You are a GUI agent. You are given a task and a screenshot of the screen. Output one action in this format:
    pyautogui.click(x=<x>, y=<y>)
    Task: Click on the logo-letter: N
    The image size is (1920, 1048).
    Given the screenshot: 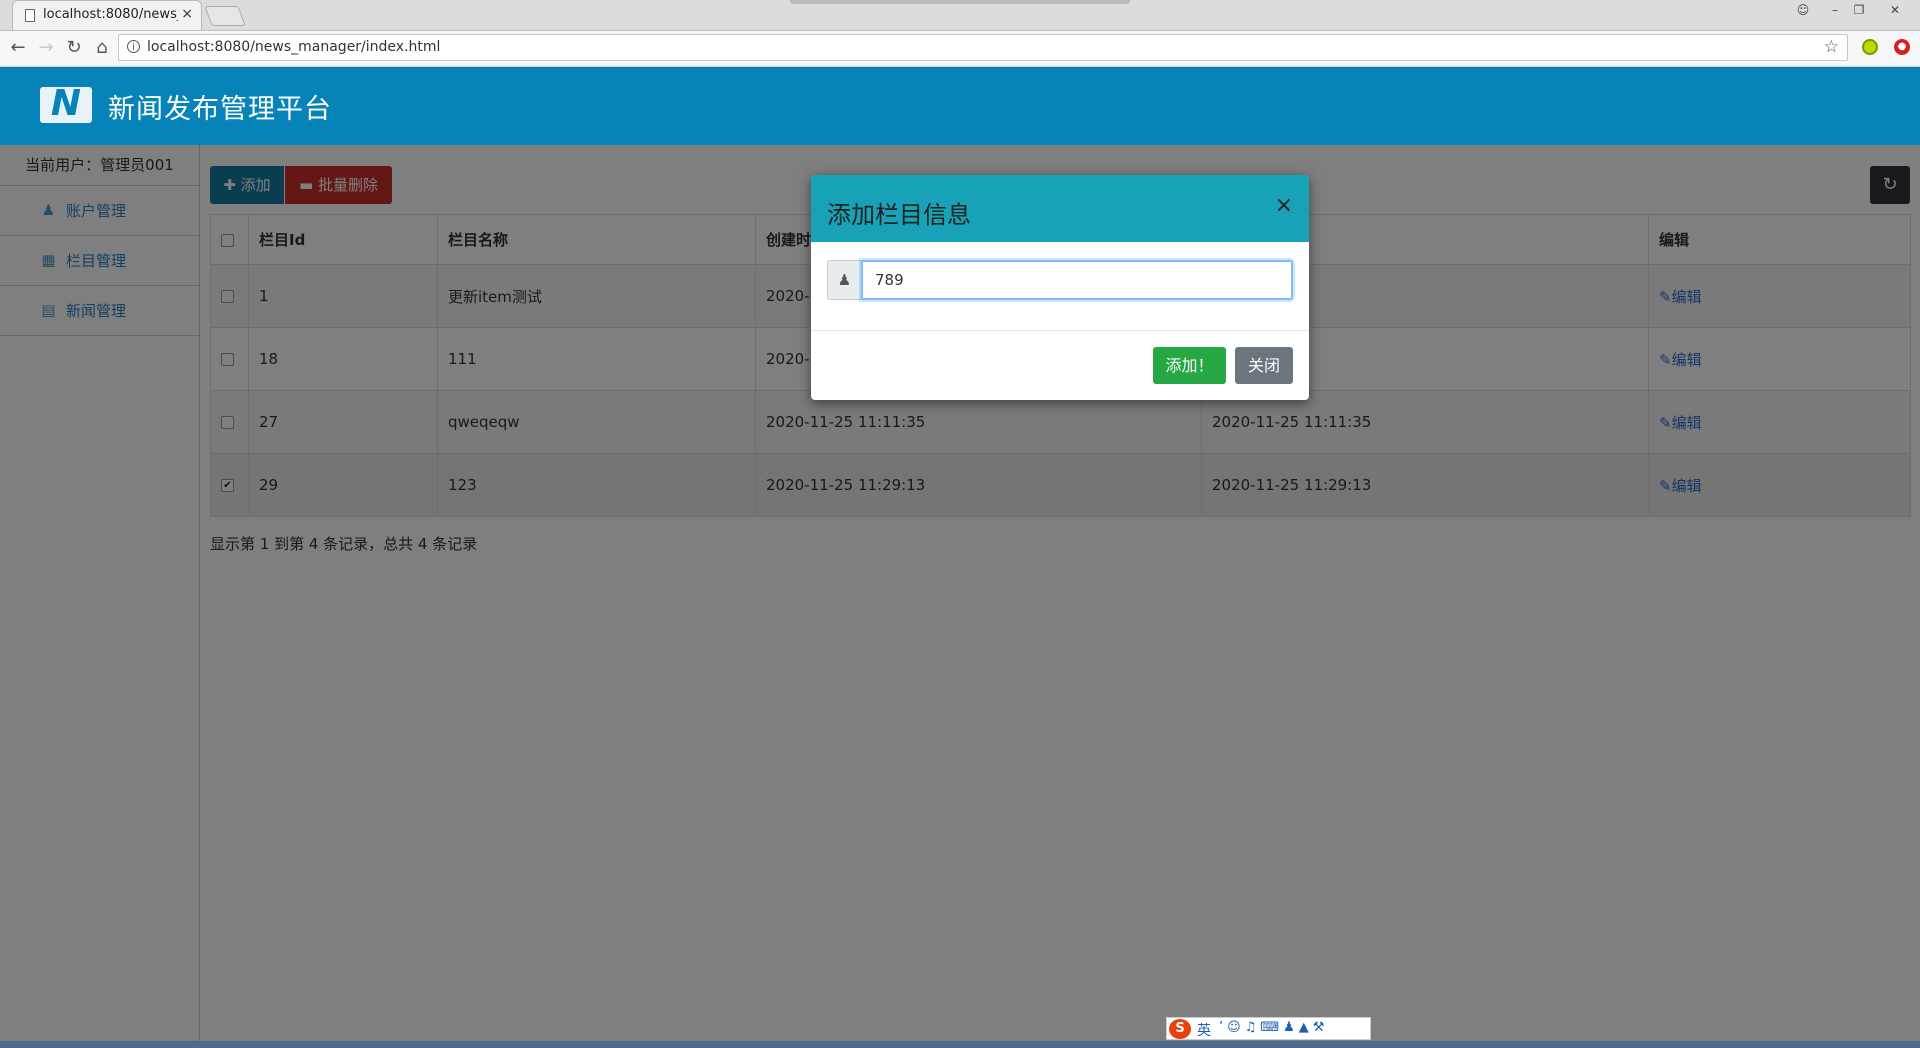 What is the action you would take?
    pyautogui.click(x=66, y=103)
    